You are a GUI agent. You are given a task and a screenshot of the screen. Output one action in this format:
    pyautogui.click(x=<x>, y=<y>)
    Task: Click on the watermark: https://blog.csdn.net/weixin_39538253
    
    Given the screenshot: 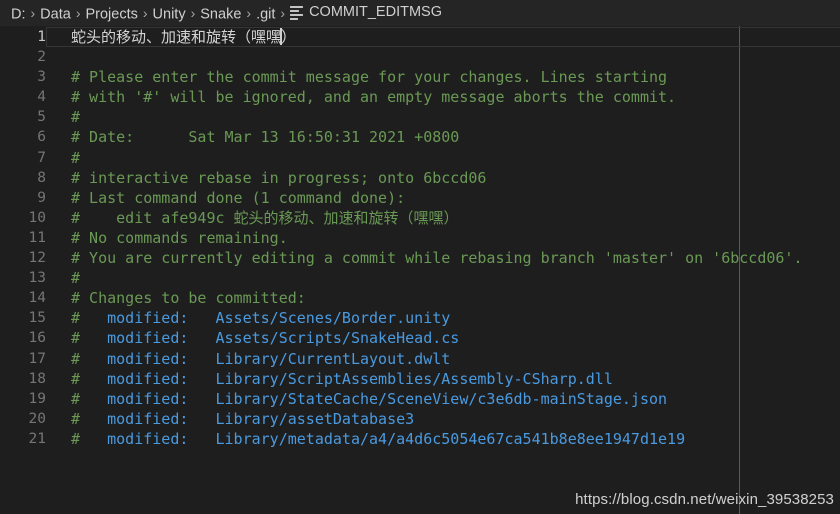 What is the action you would take?
    pyautogui.click(x=704, y=499)
    